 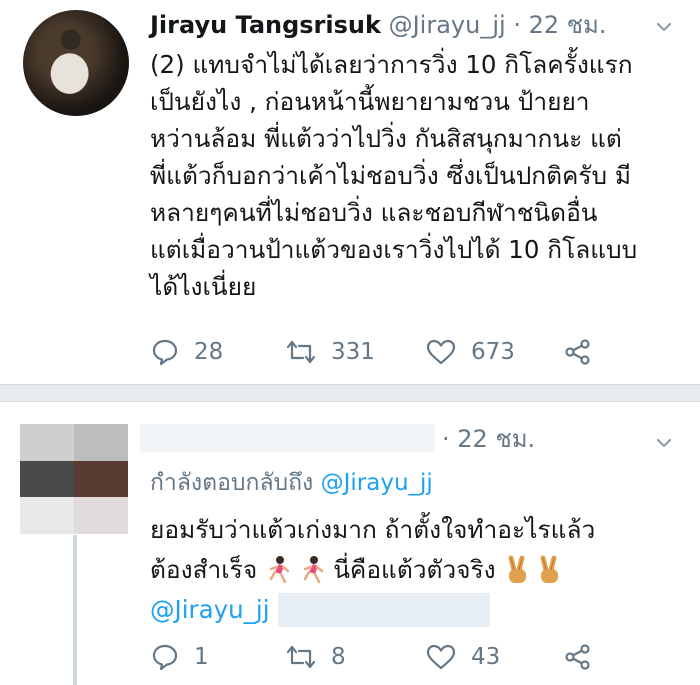 What do you see at coordinates (210, 610) in the screenshot?
I see `mention-link: @Jirayu_jj` at bounding box center [210, 610].